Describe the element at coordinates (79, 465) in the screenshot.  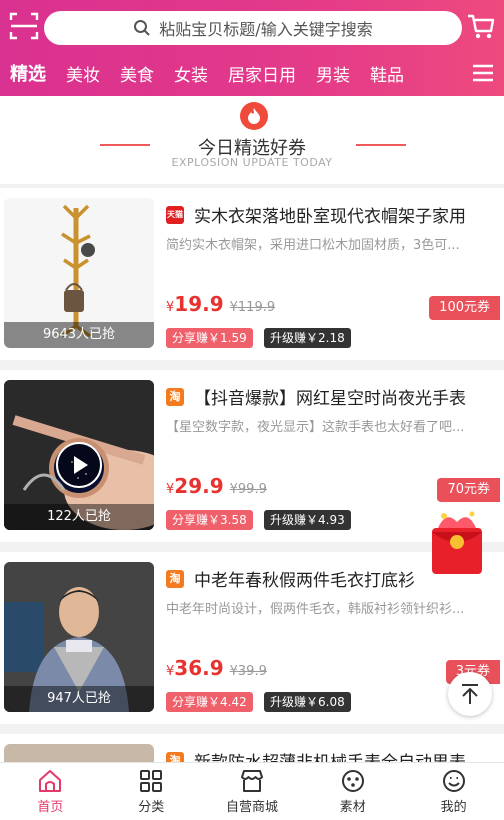
I see `play-icon` at that location.